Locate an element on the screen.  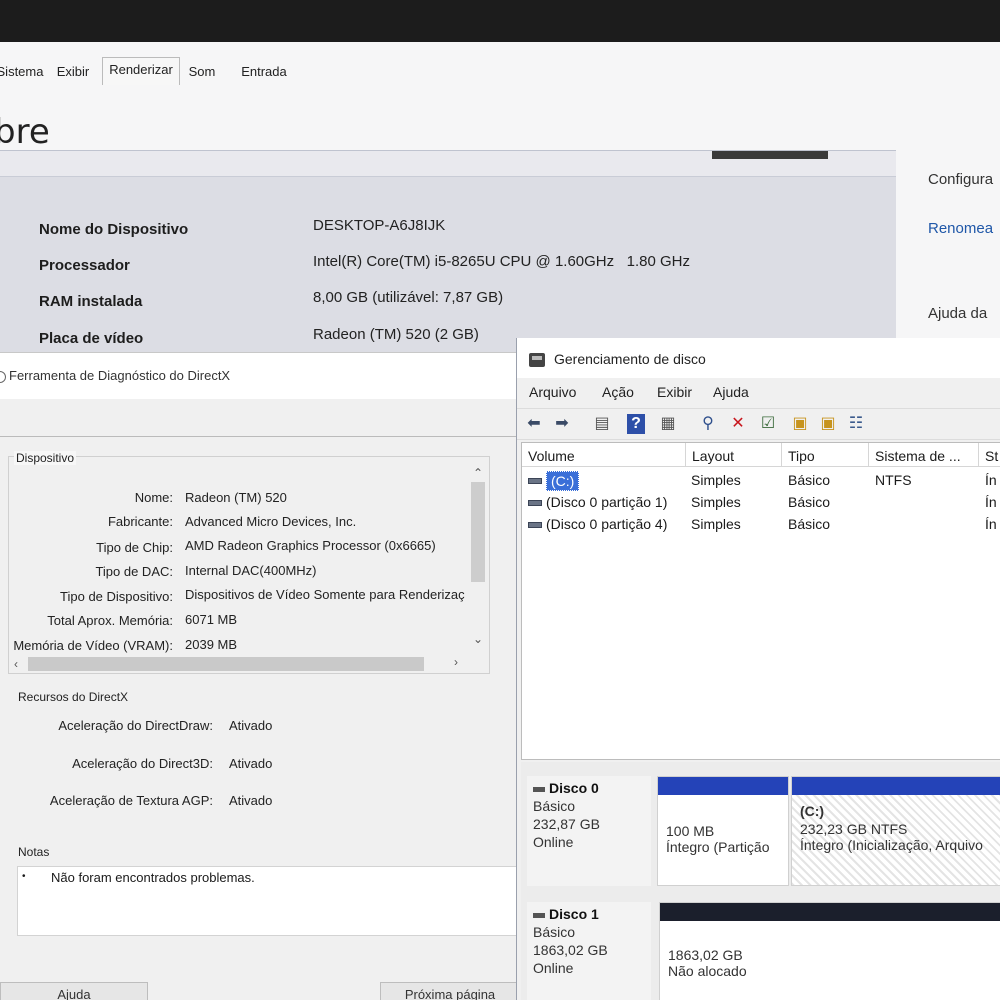
tab-exibir: Exibir is located at coordinates (73, 72).